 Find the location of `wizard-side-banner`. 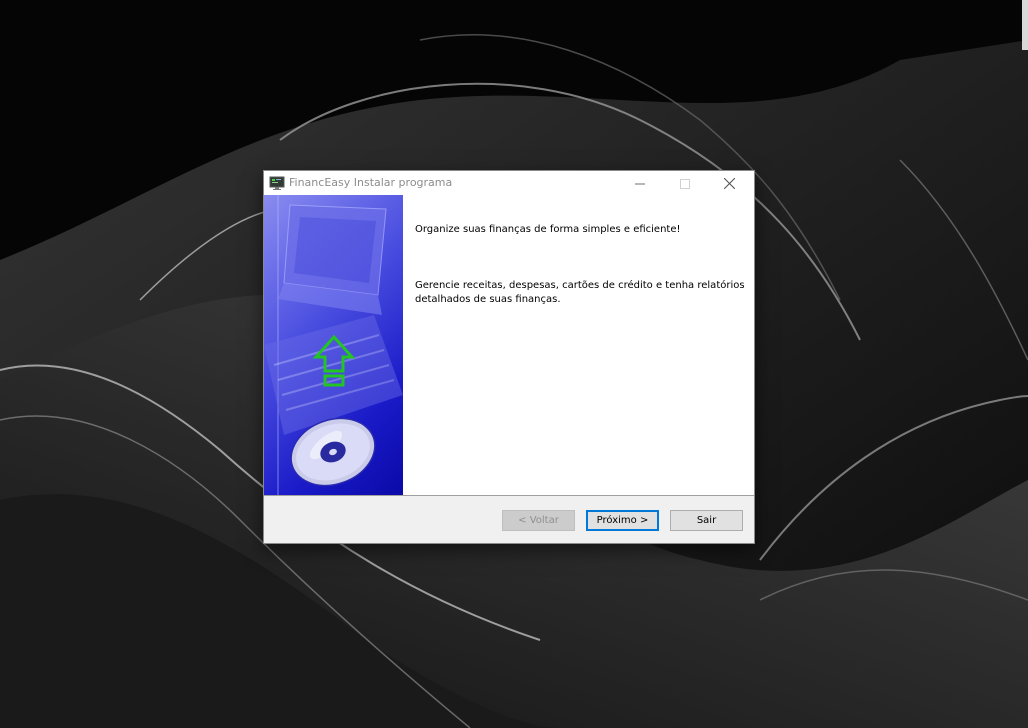

wizard-side-banner is located at coordinates (333, 345).